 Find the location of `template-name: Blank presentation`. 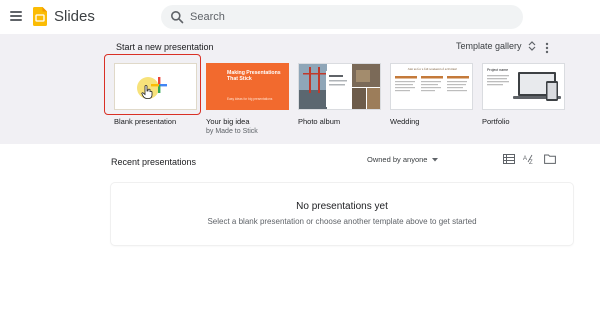

template-name: Blank presentation is located at coordinates (145, 121).